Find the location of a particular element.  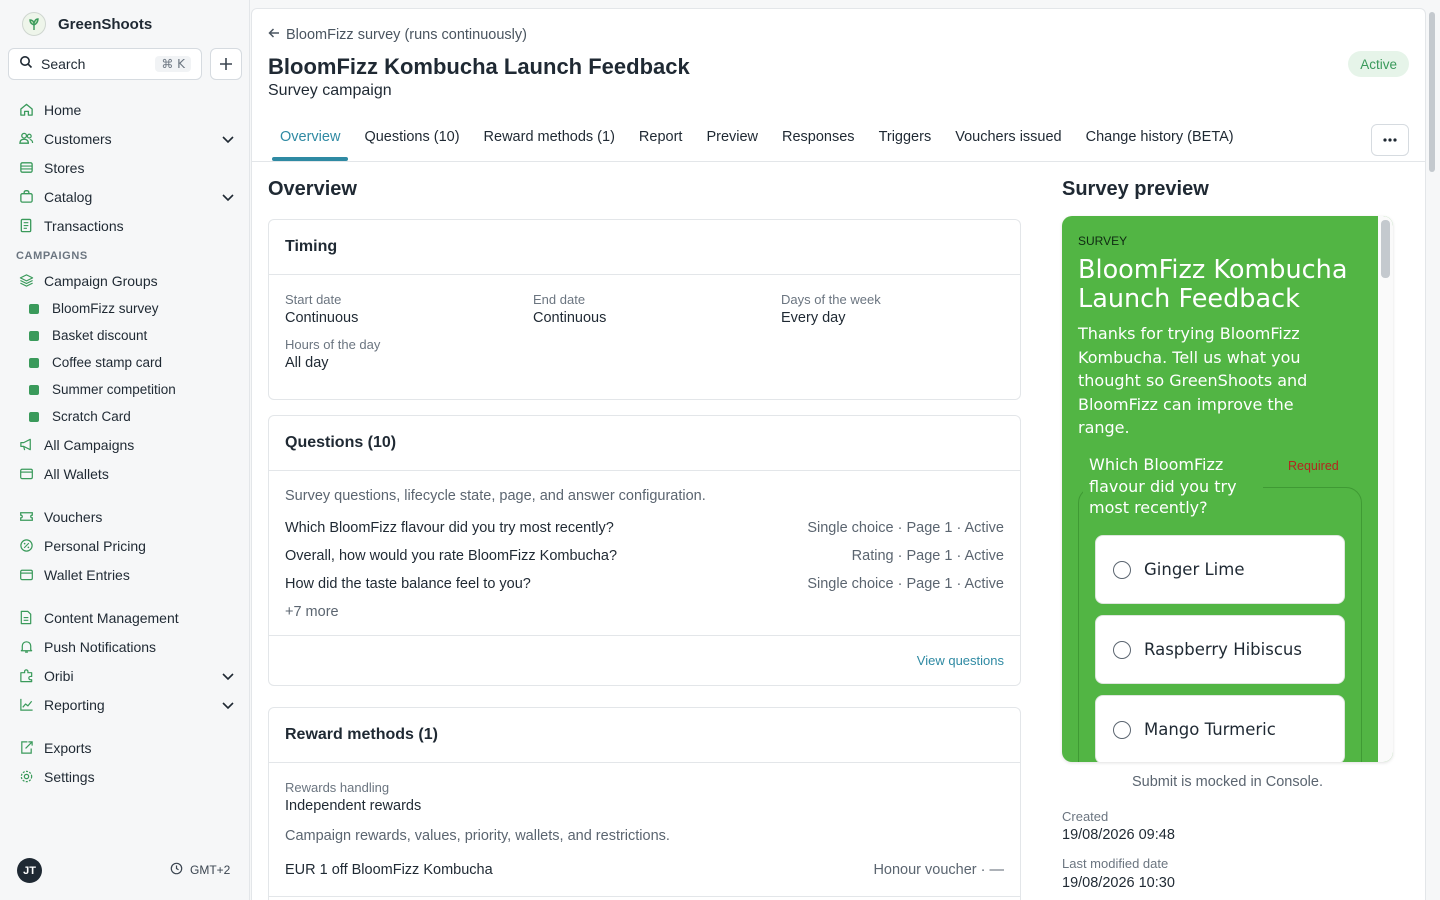

document-icon is located at coordinates (26, 618).